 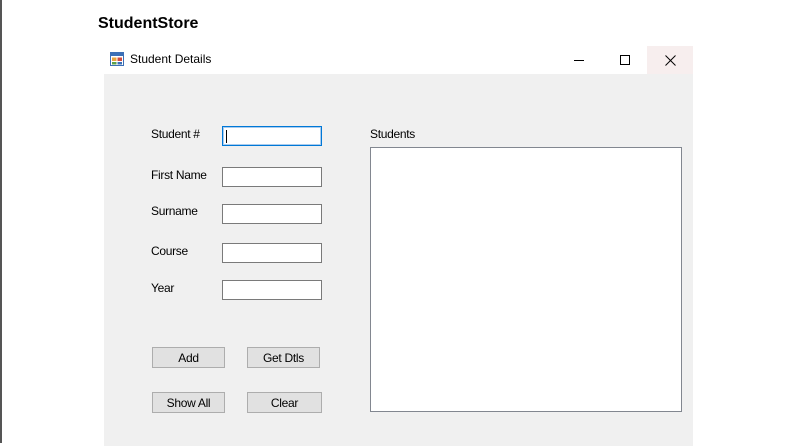 I want to click on window-title: Student Details, so click(x=171, y=59).